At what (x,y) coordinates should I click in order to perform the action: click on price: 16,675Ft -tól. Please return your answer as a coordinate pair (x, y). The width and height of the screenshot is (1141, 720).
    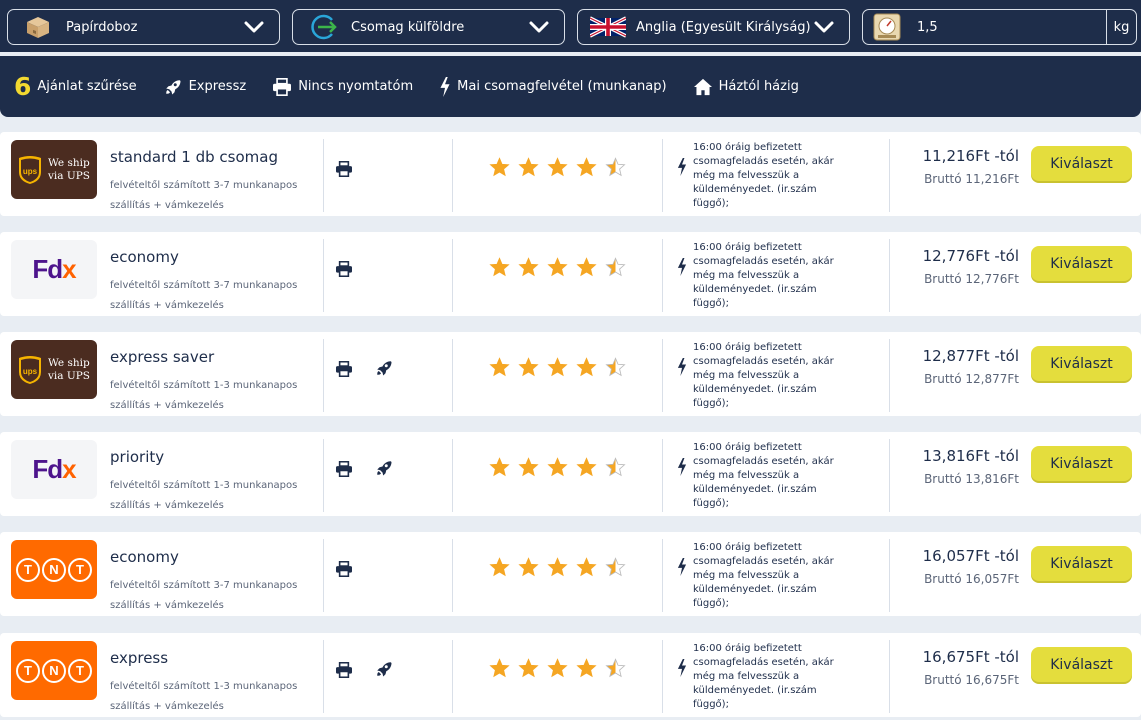
    Looking at the image, I should click on (970, 657).